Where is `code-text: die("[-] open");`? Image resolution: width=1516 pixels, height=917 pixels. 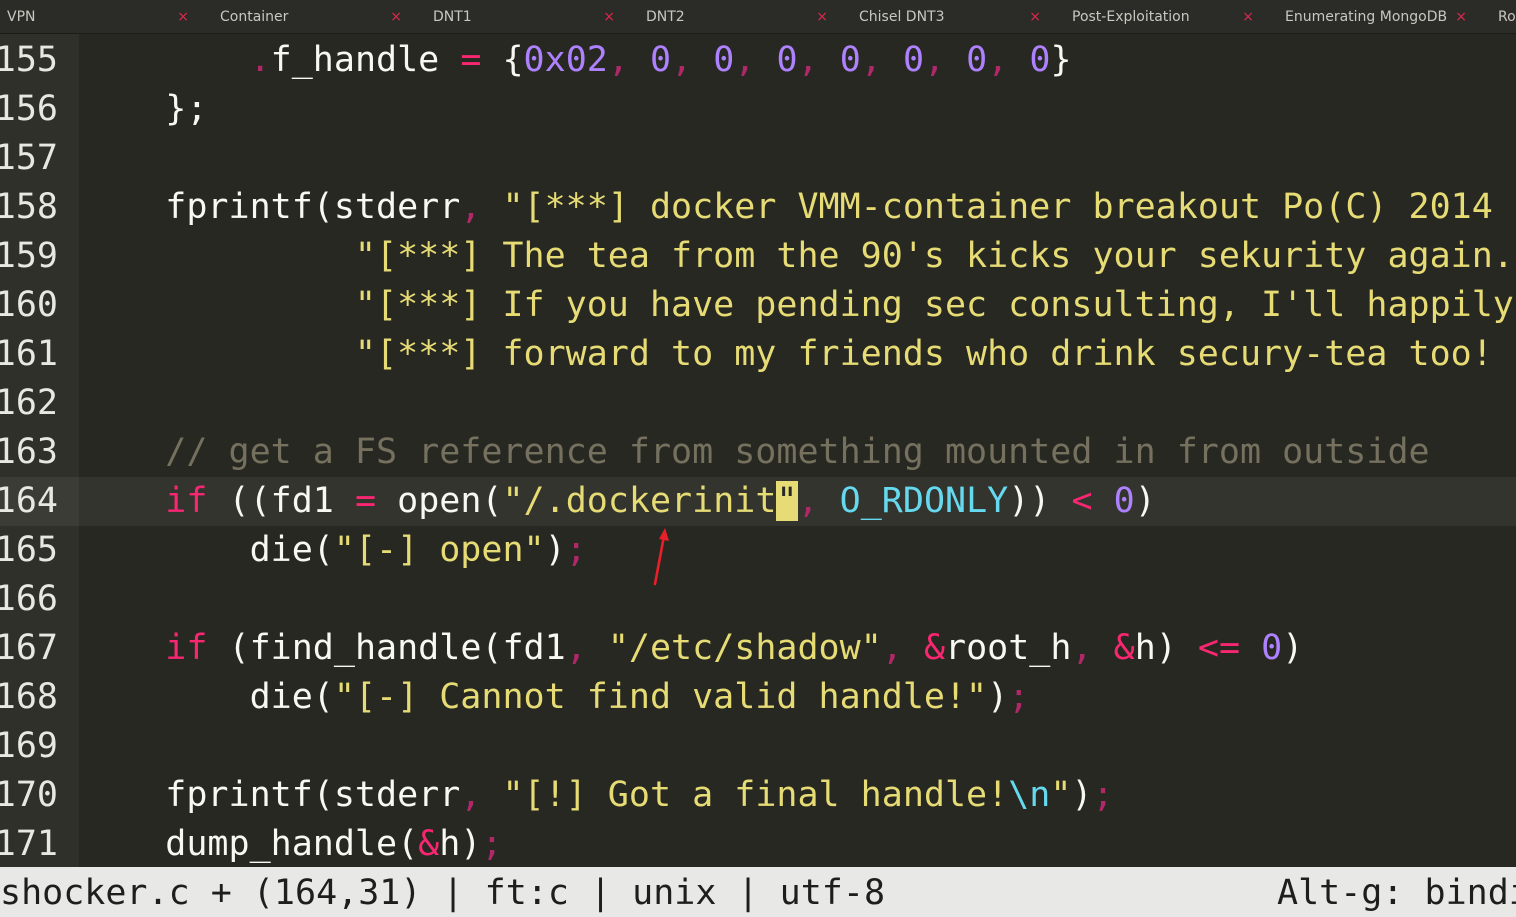
code-text: die("[-] open"); is located at coordinates (797, 550).